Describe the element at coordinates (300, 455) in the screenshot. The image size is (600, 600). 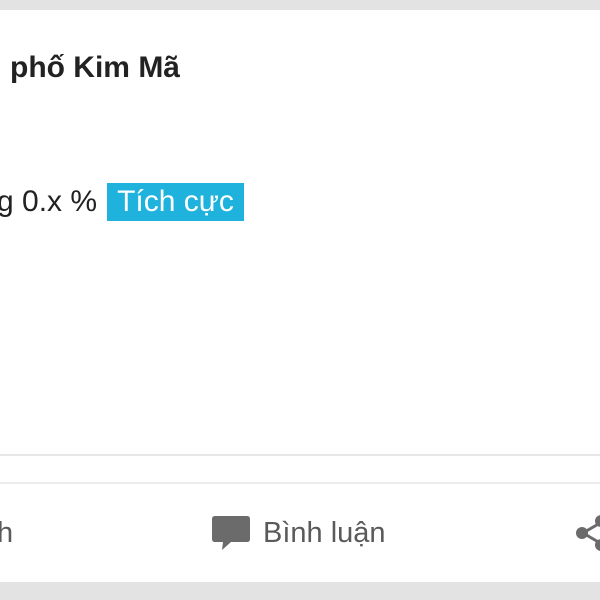
I see `content-divider` at that location.